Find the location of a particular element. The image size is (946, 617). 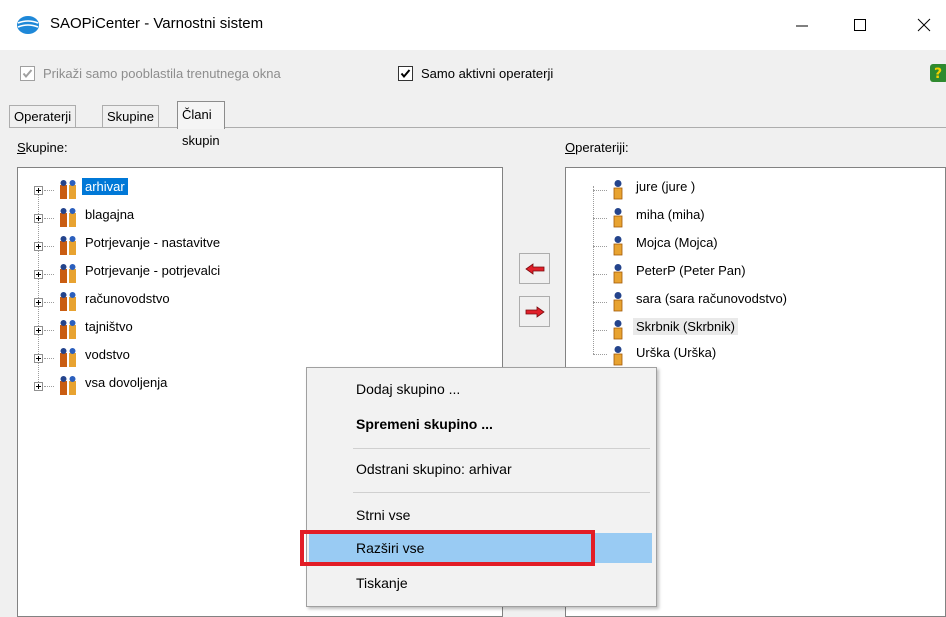

maximize-button is located at coordinates (860, 25).